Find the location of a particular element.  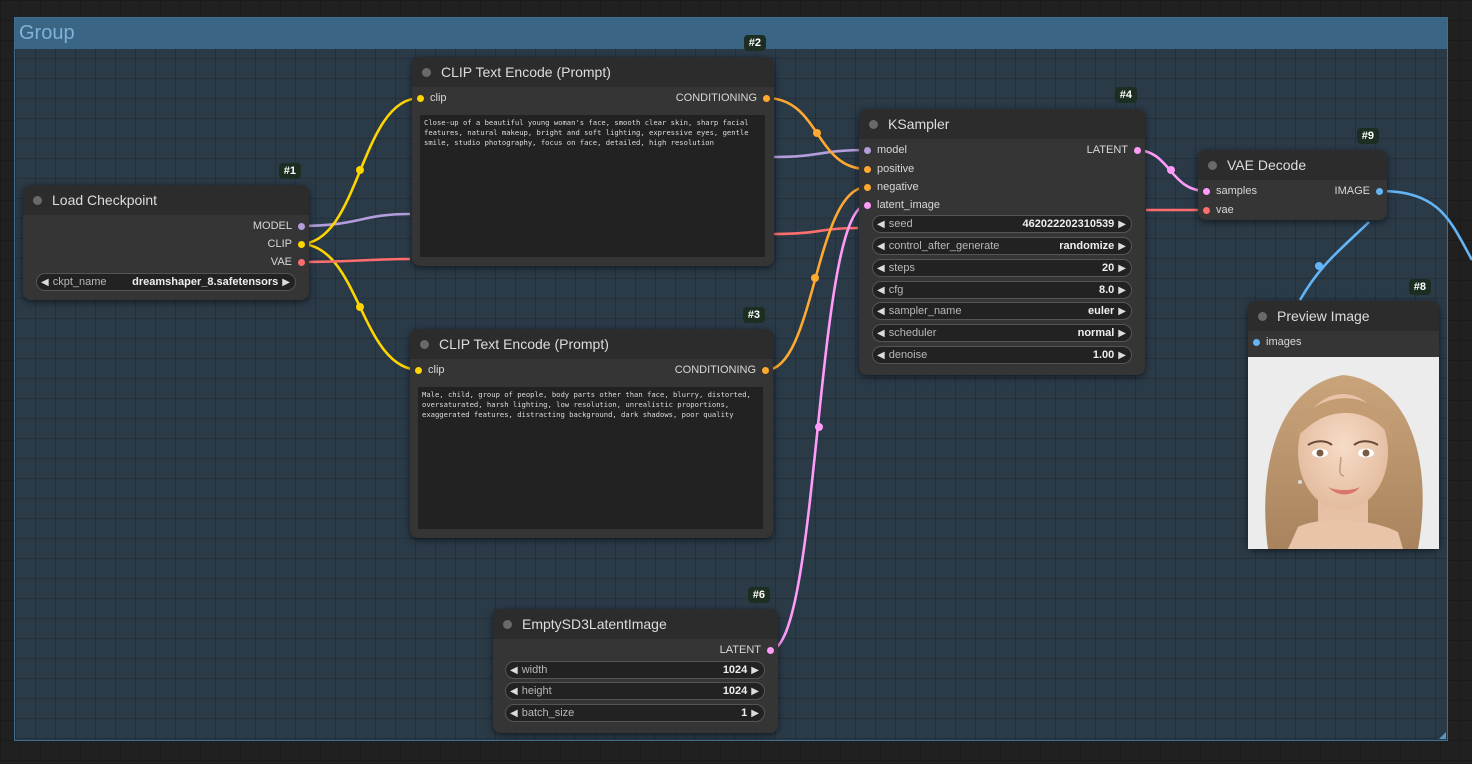

widget-cfg: ◀ cfg 8.0 ▶ is located at coordinates (1002, 290).